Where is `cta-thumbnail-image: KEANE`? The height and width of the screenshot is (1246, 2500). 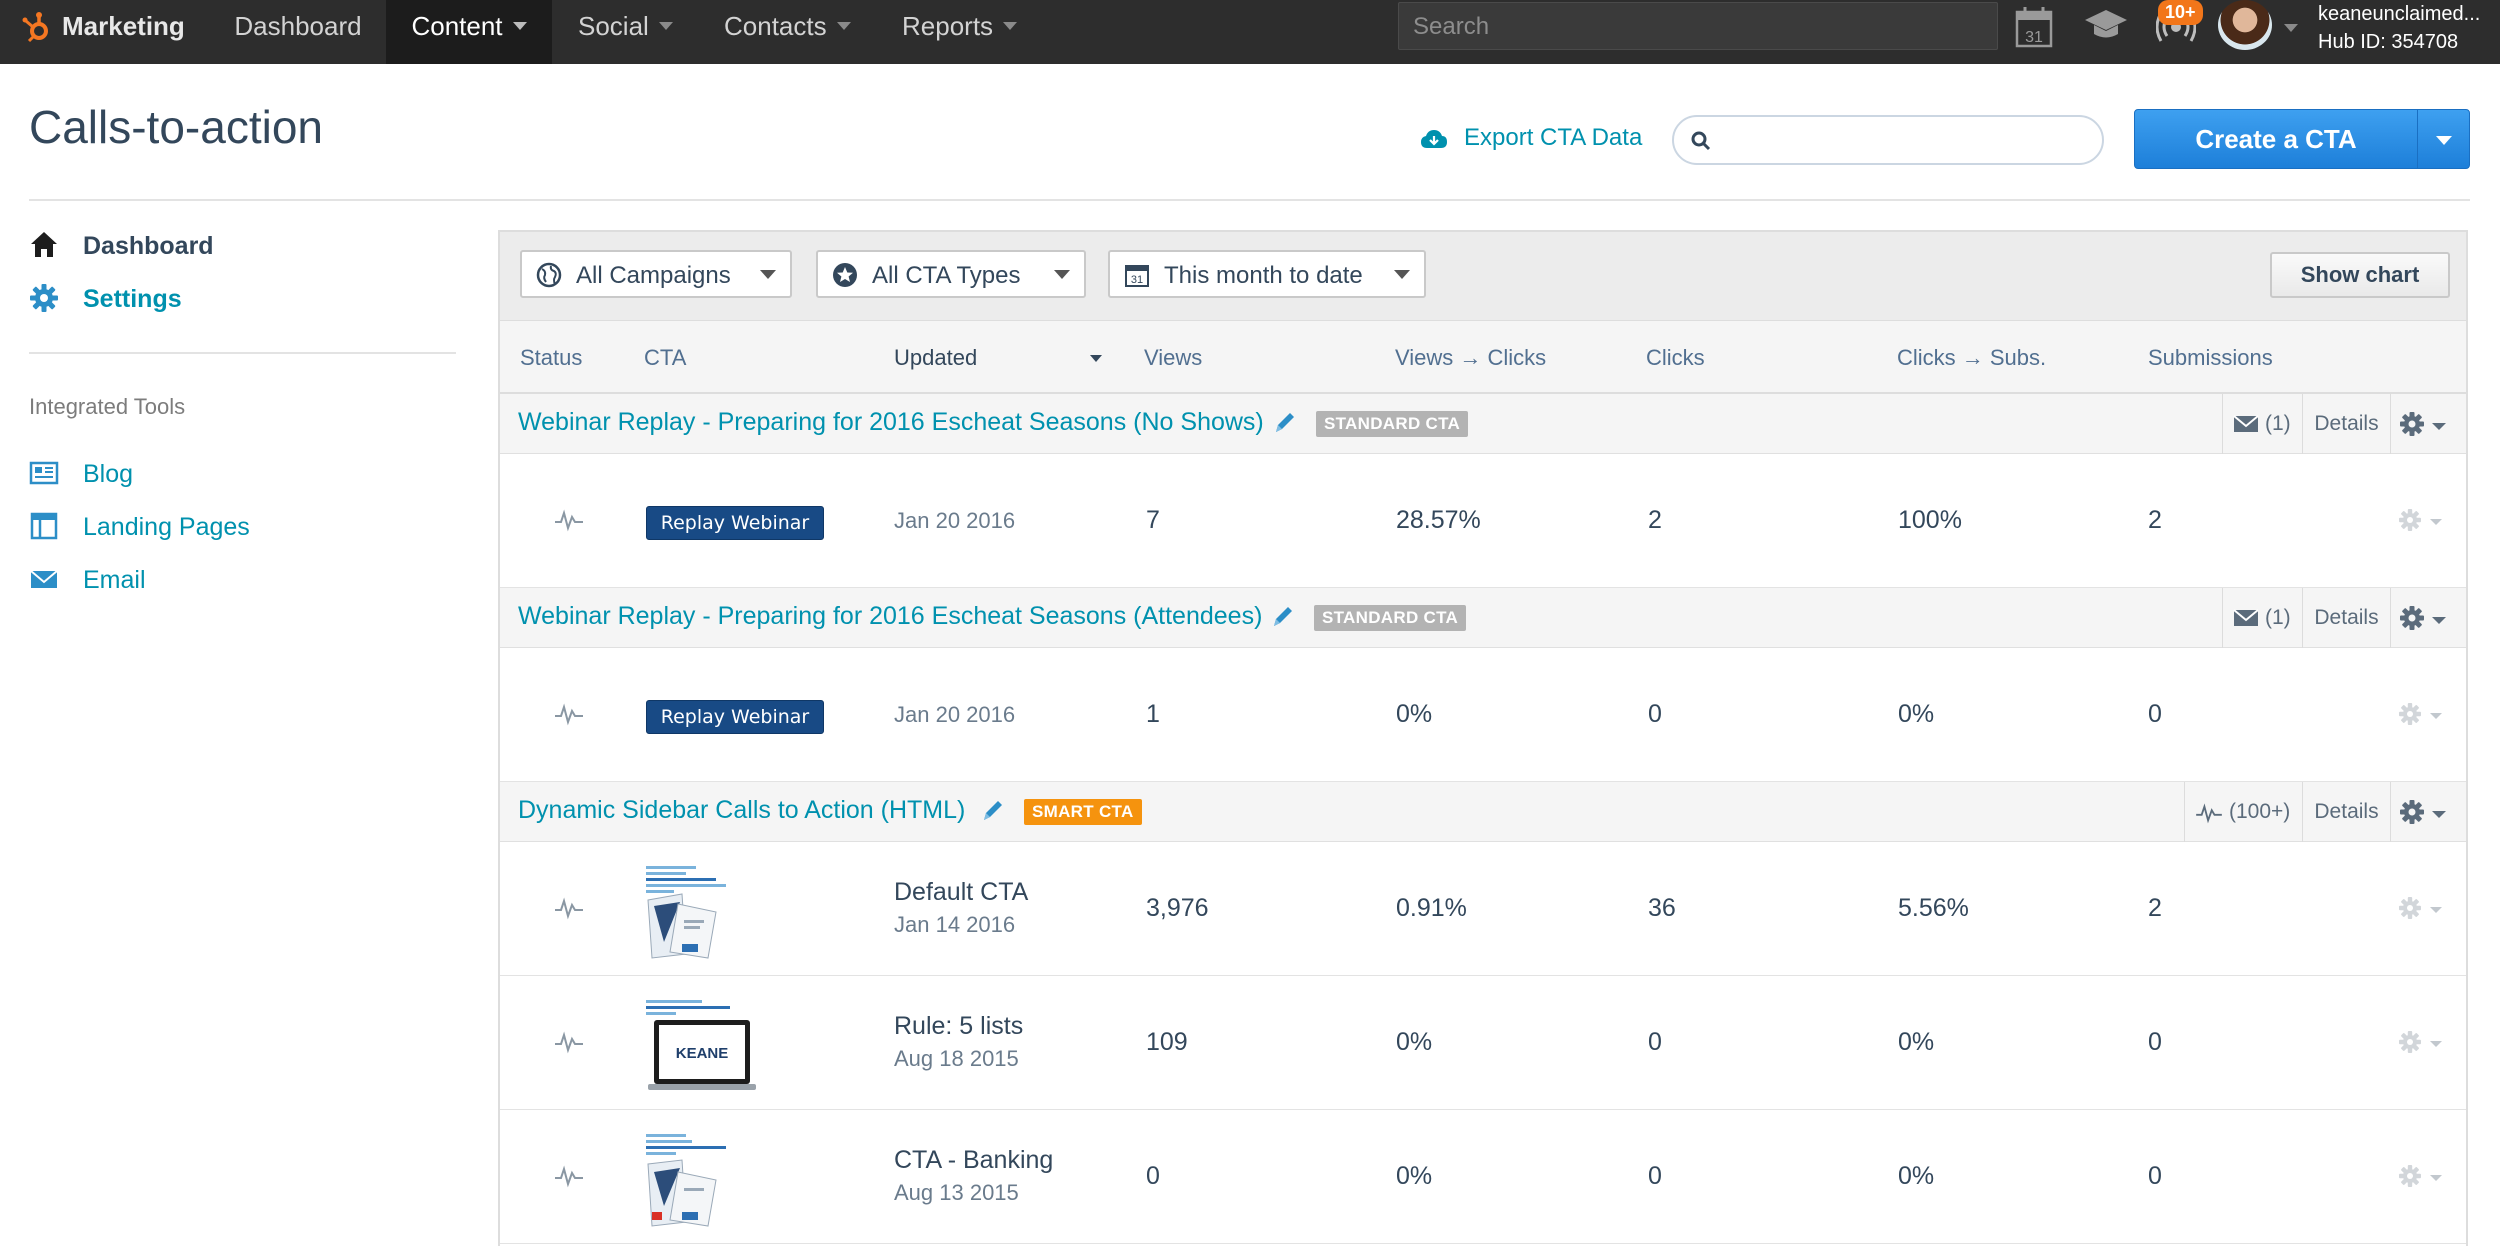
cta-thumbnail-image: KEANE is located at coordinates (712, 1046).